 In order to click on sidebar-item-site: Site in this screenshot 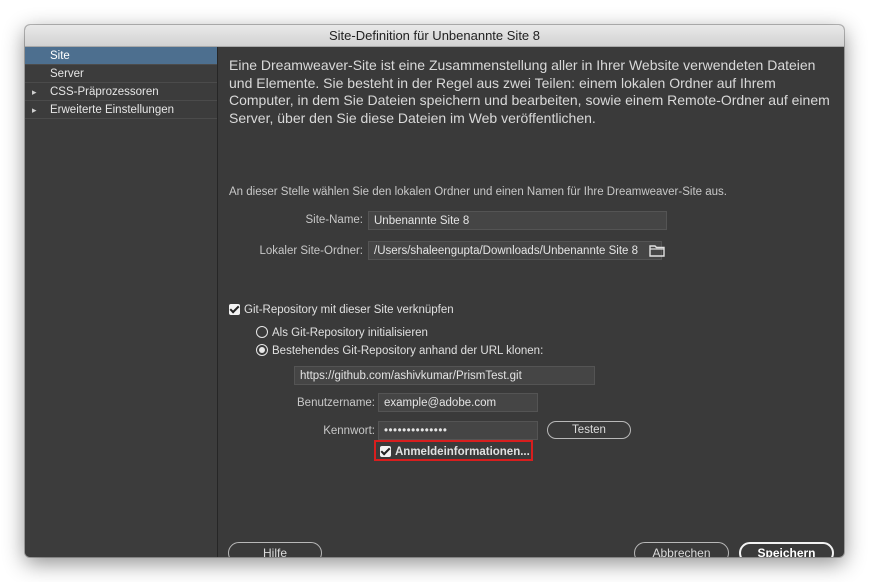, I will do `click(121, 56)`.